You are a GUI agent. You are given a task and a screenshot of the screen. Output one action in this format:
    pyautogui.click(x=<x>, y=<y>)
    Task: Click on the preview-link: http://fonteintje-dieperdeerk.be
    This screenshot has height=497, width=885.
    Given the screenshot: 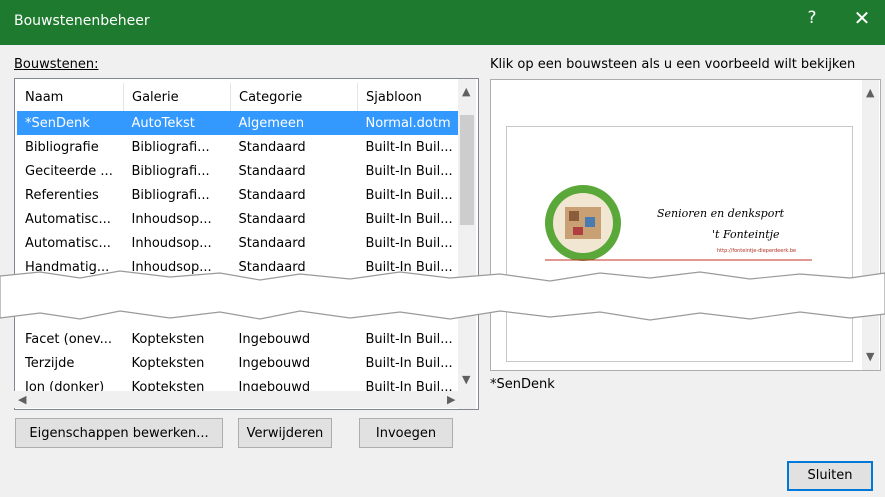 What is the action you would take?
    pyautogui.click(x=756, y=251)
    